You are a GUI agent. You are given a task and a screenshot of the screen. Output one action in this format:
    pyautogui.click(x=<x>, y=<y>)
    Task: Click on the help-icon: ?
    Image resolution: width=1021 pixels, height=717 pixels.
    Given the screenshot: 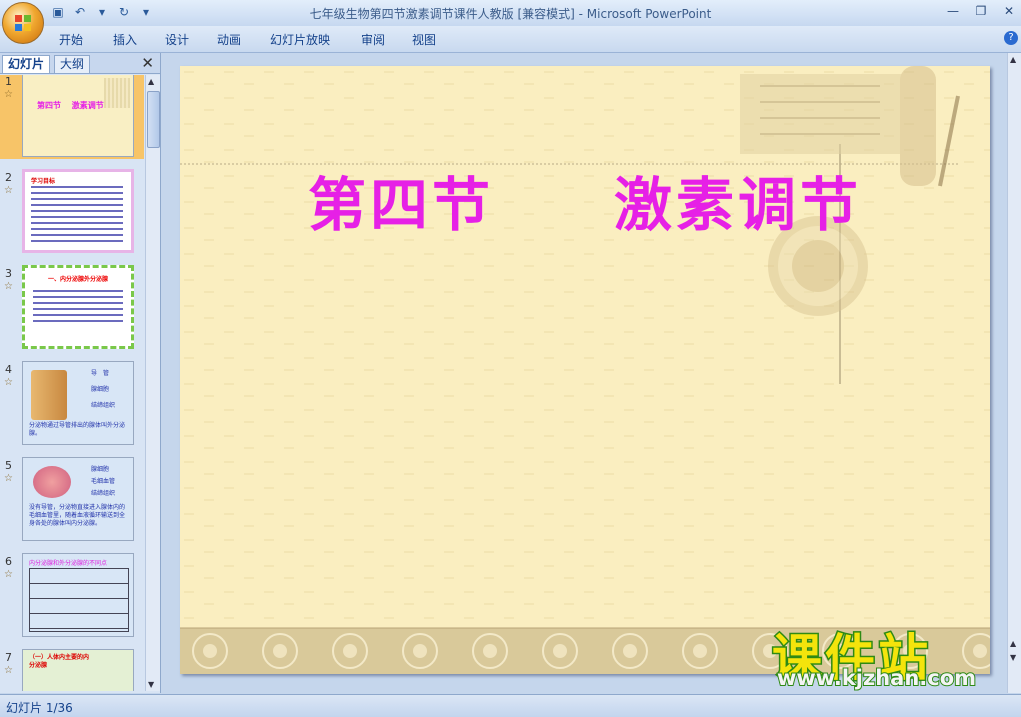 What is the action you would take?
    pyautogui.click(x=1011, y=38)
    